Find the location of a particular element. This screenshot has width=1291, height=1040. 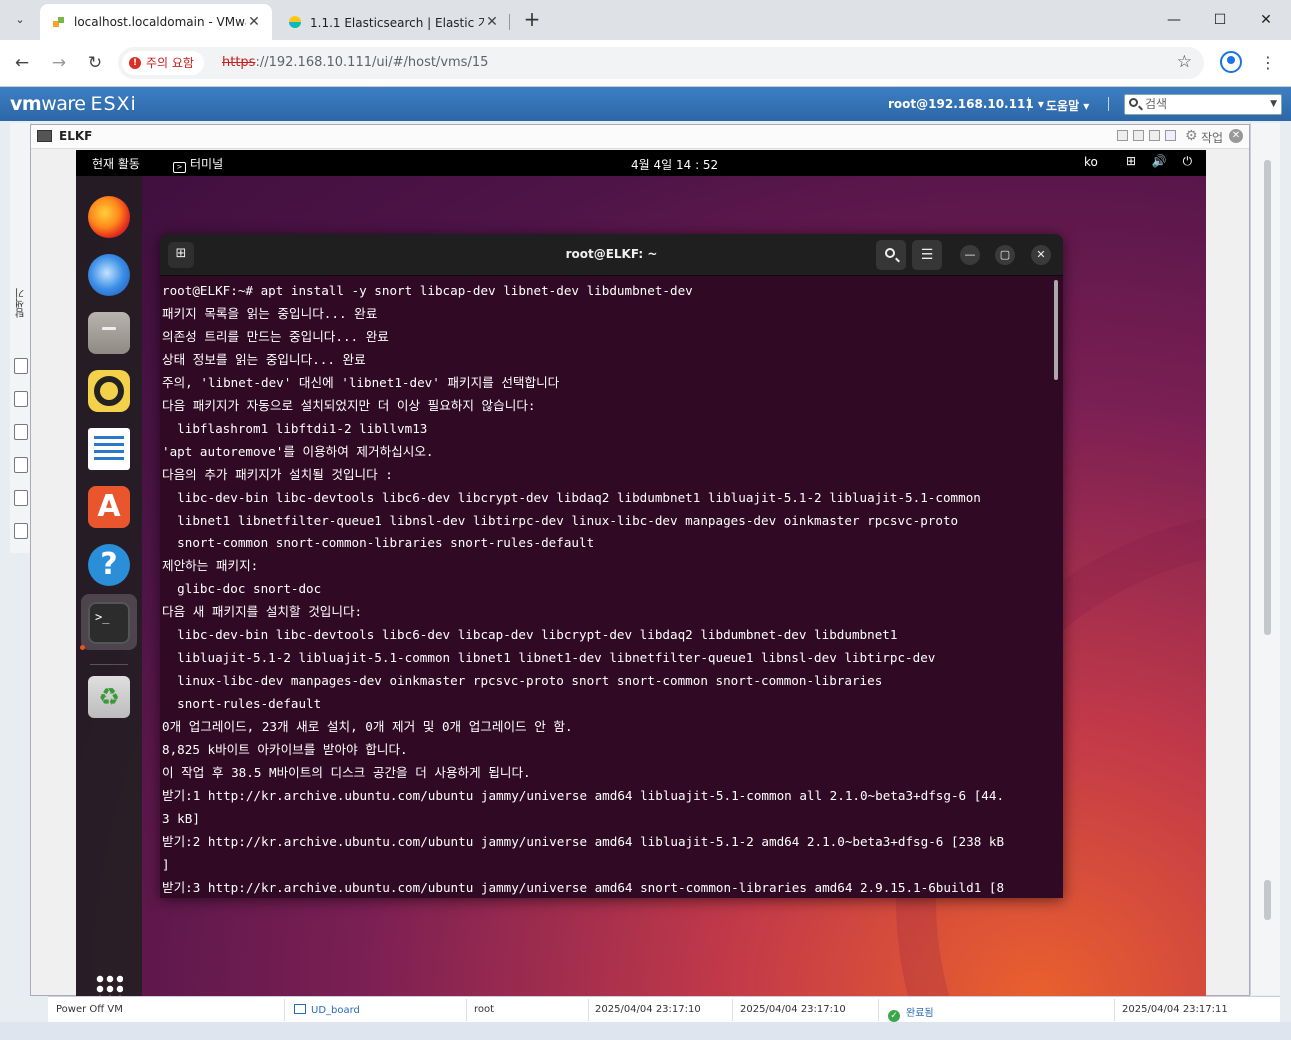

esxi-search-input: 검색 ▼ is located at coordinates (1203, 104).